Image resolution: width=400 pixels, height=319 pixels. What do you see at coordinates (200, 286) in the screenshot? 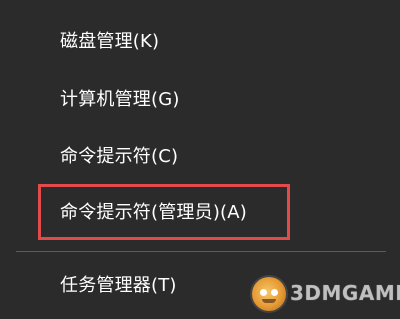
I see `menu-item-task-manager: 任务管理器(T)` at bounding box center [200, 286].